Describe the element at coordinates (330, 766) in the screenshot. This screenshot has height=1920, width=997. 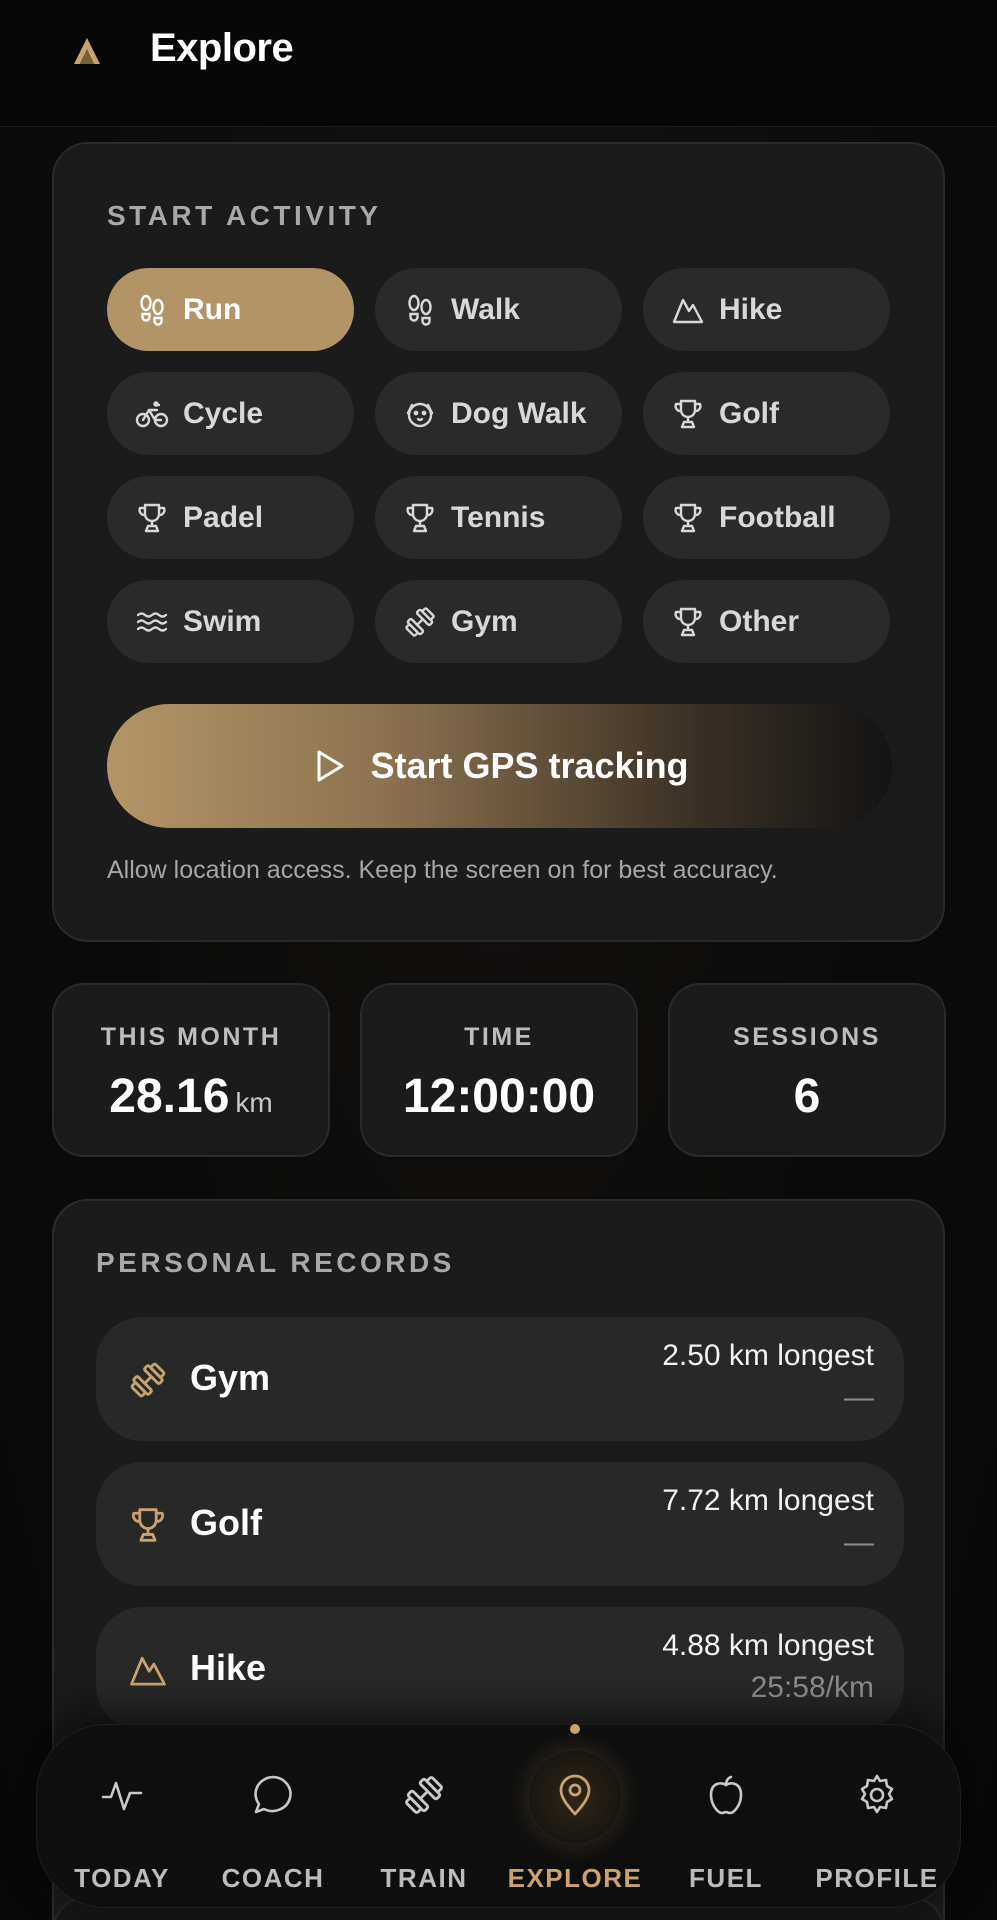
I see `play-icon` at that location.